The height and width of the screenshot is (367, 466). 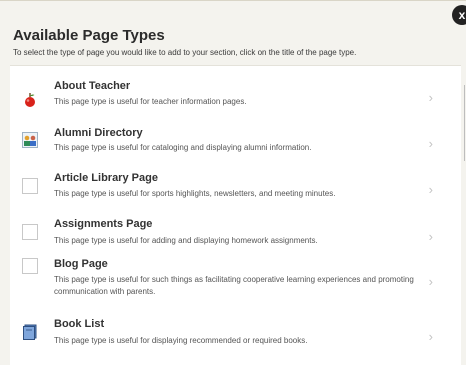 I want to click on dialog-title: Available Page Types, so click(x=89, y=35).